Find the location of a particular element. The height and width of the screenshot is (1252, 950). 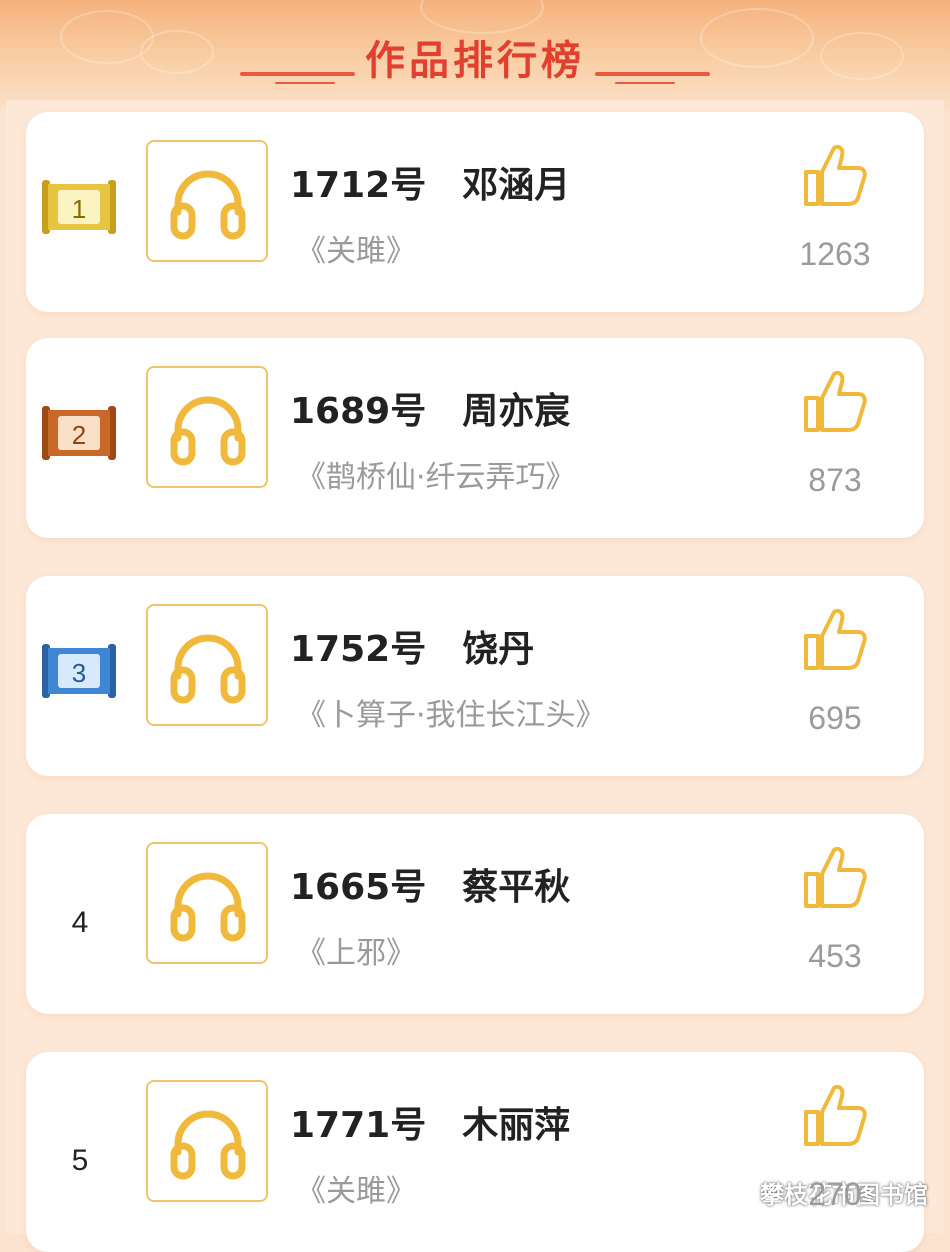

entry-work-title: 《鹊桥仙·纤云弄巧》 is located at coordinates (436, 477).